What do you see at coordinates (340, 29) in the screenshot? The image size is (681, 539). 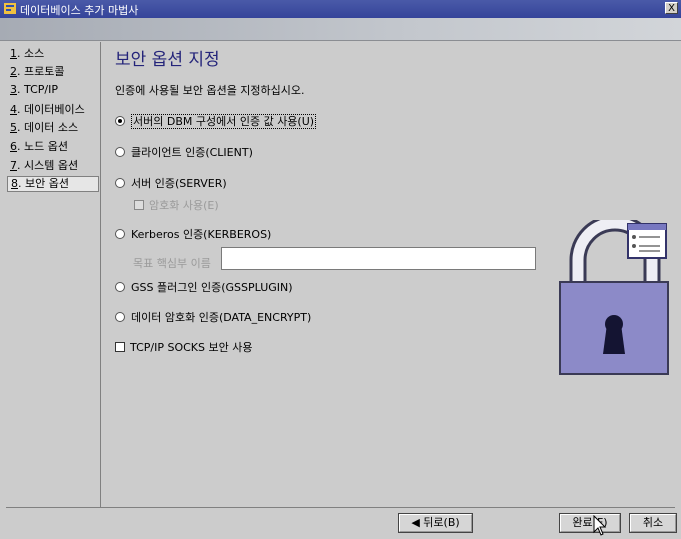 I see `header-banner` at bounding box center [340, 29].